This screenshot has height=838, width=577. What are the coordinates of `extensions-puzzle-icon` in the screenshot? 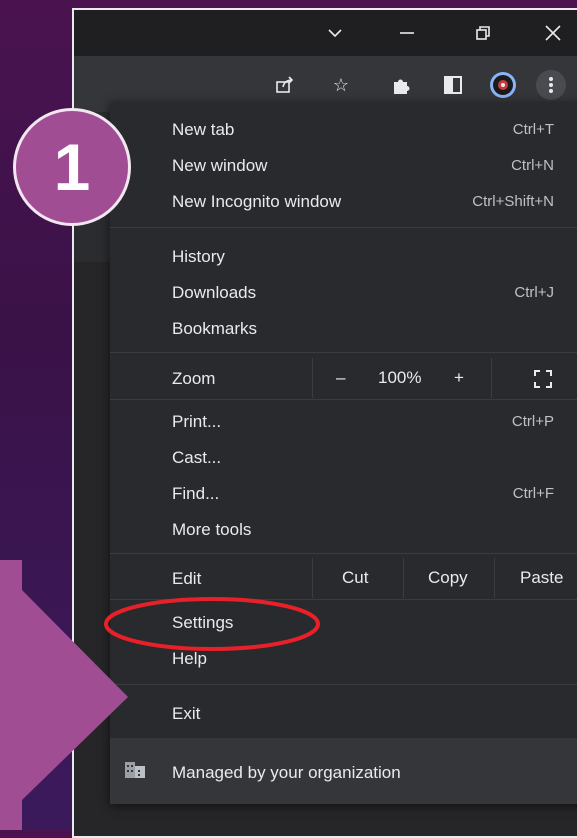 It's located at (401, 85).